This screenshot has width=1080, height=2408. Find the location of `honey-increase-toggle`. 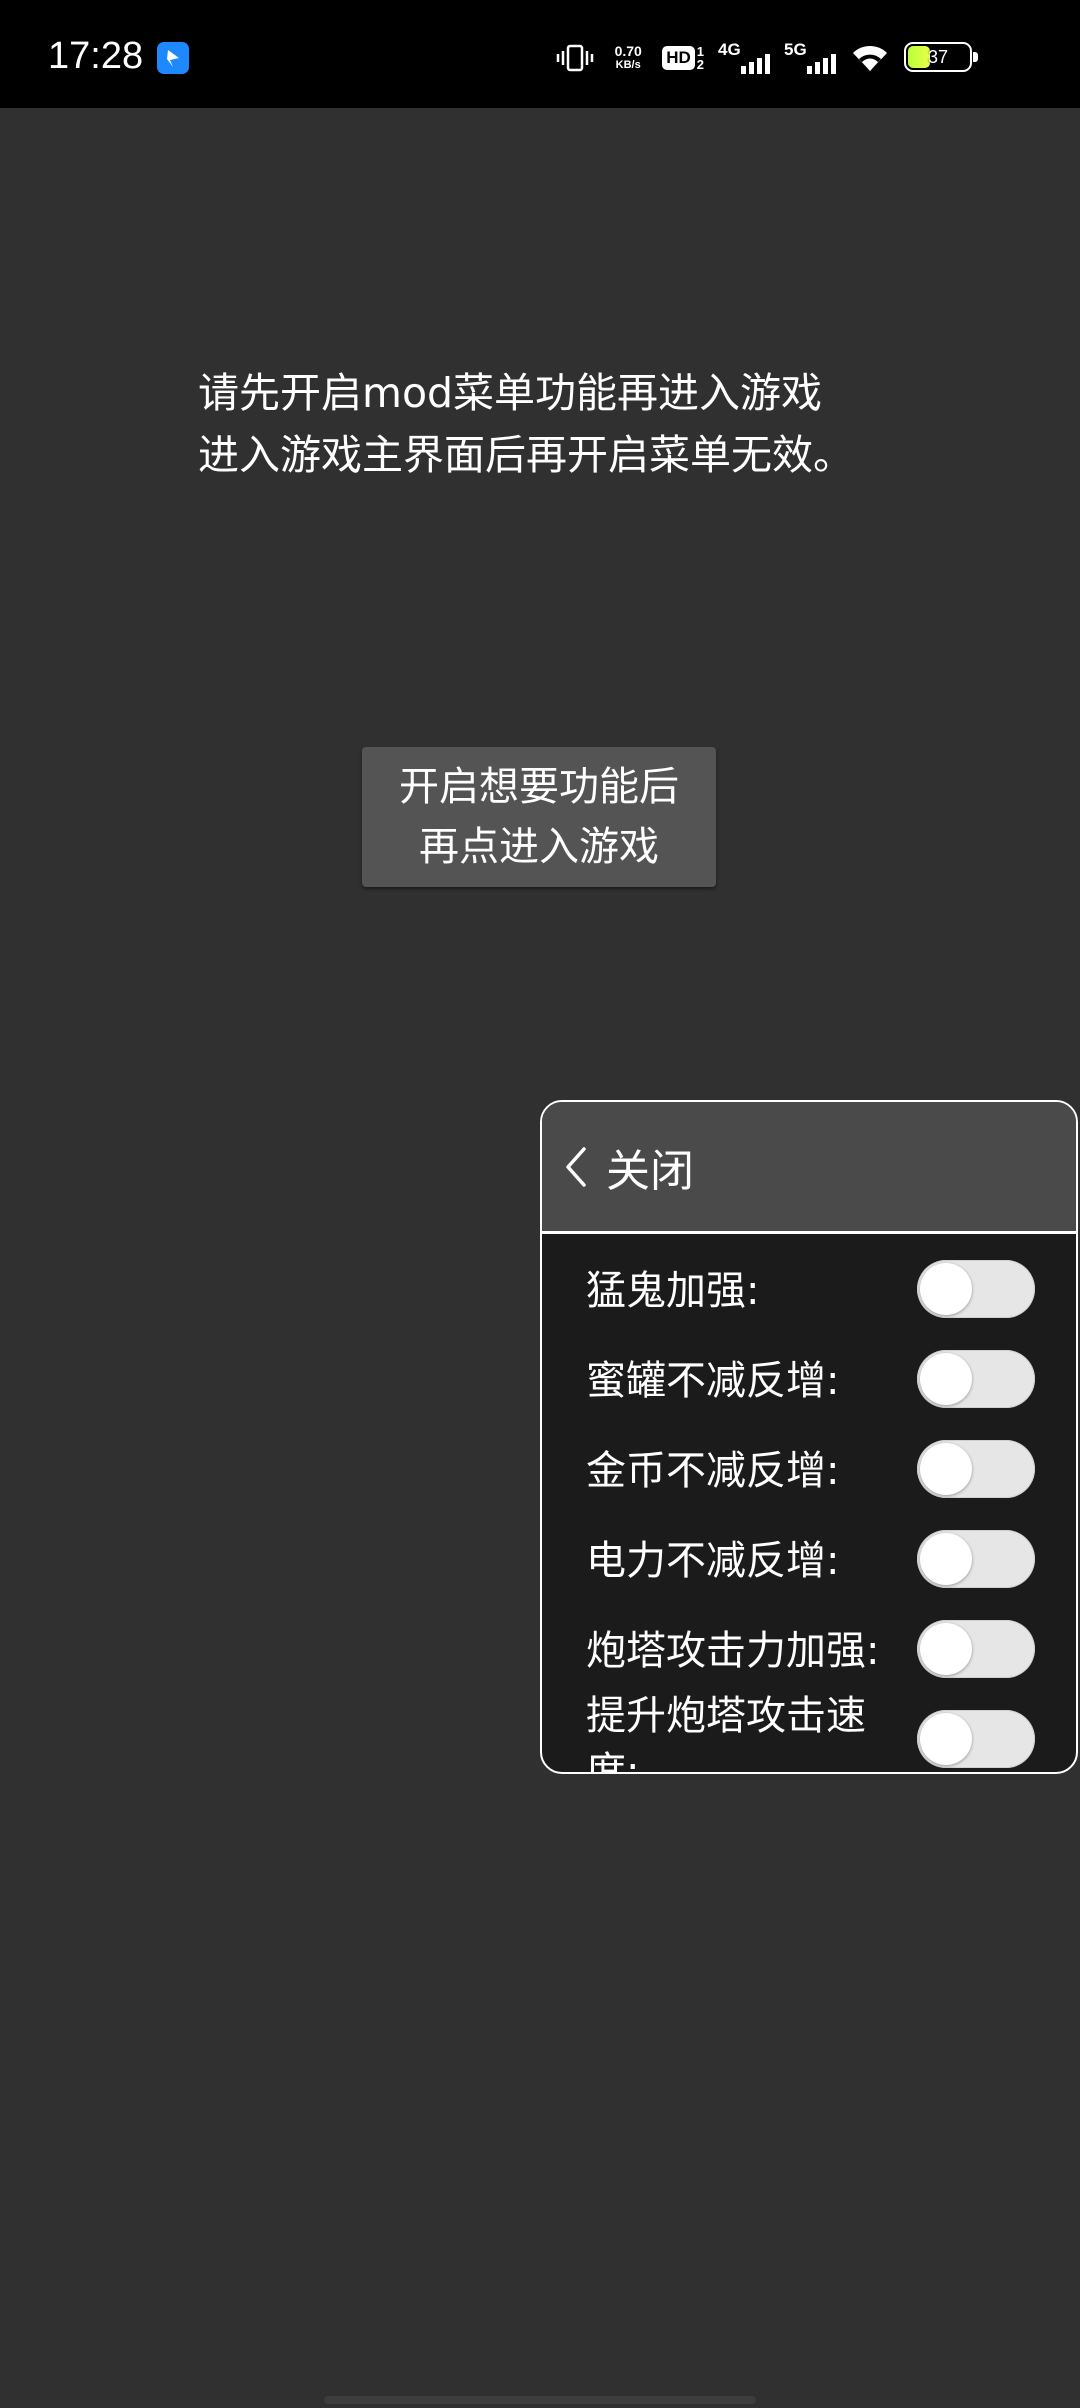

honey-increase-toggle is located at coordinates (976, 1379).